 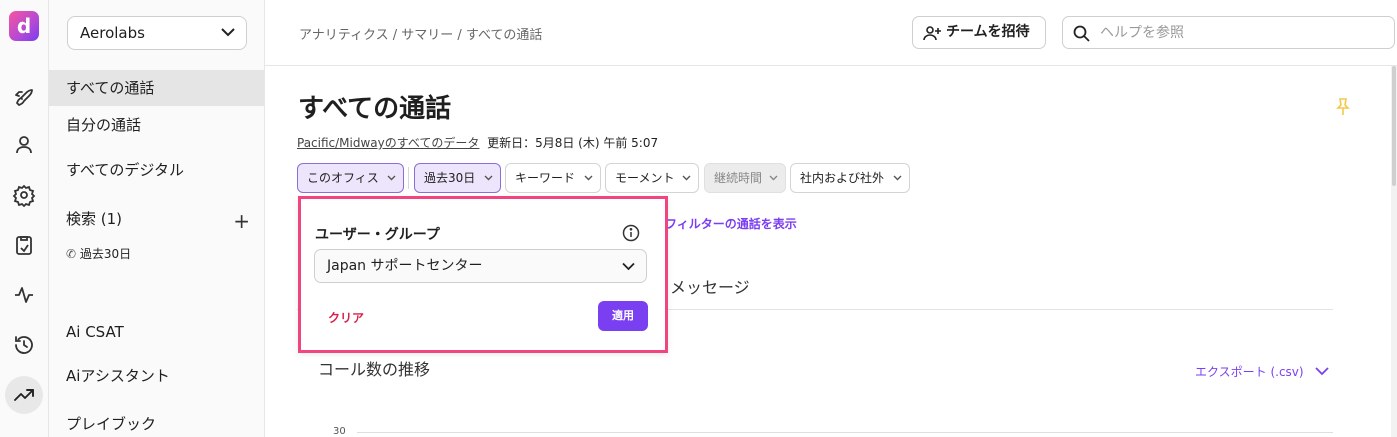 What do you see at coordinates (408, 178) in the screenshot?
I see `filter-divider` at bounding box center [408, 178].